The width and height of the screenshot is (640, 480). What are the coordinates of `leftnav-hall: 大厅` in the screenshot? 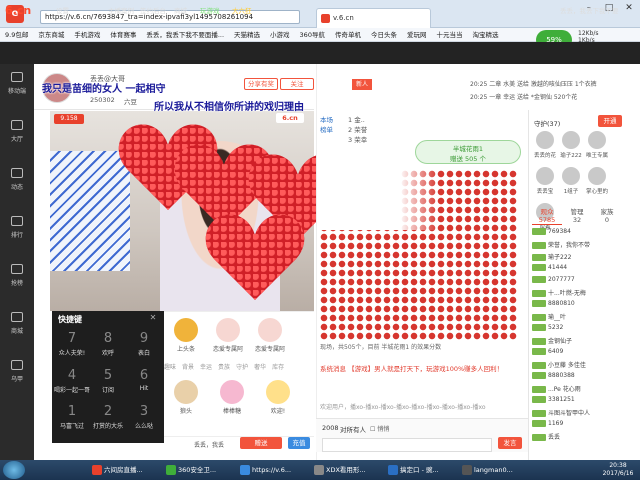 It's located at (17, 140).